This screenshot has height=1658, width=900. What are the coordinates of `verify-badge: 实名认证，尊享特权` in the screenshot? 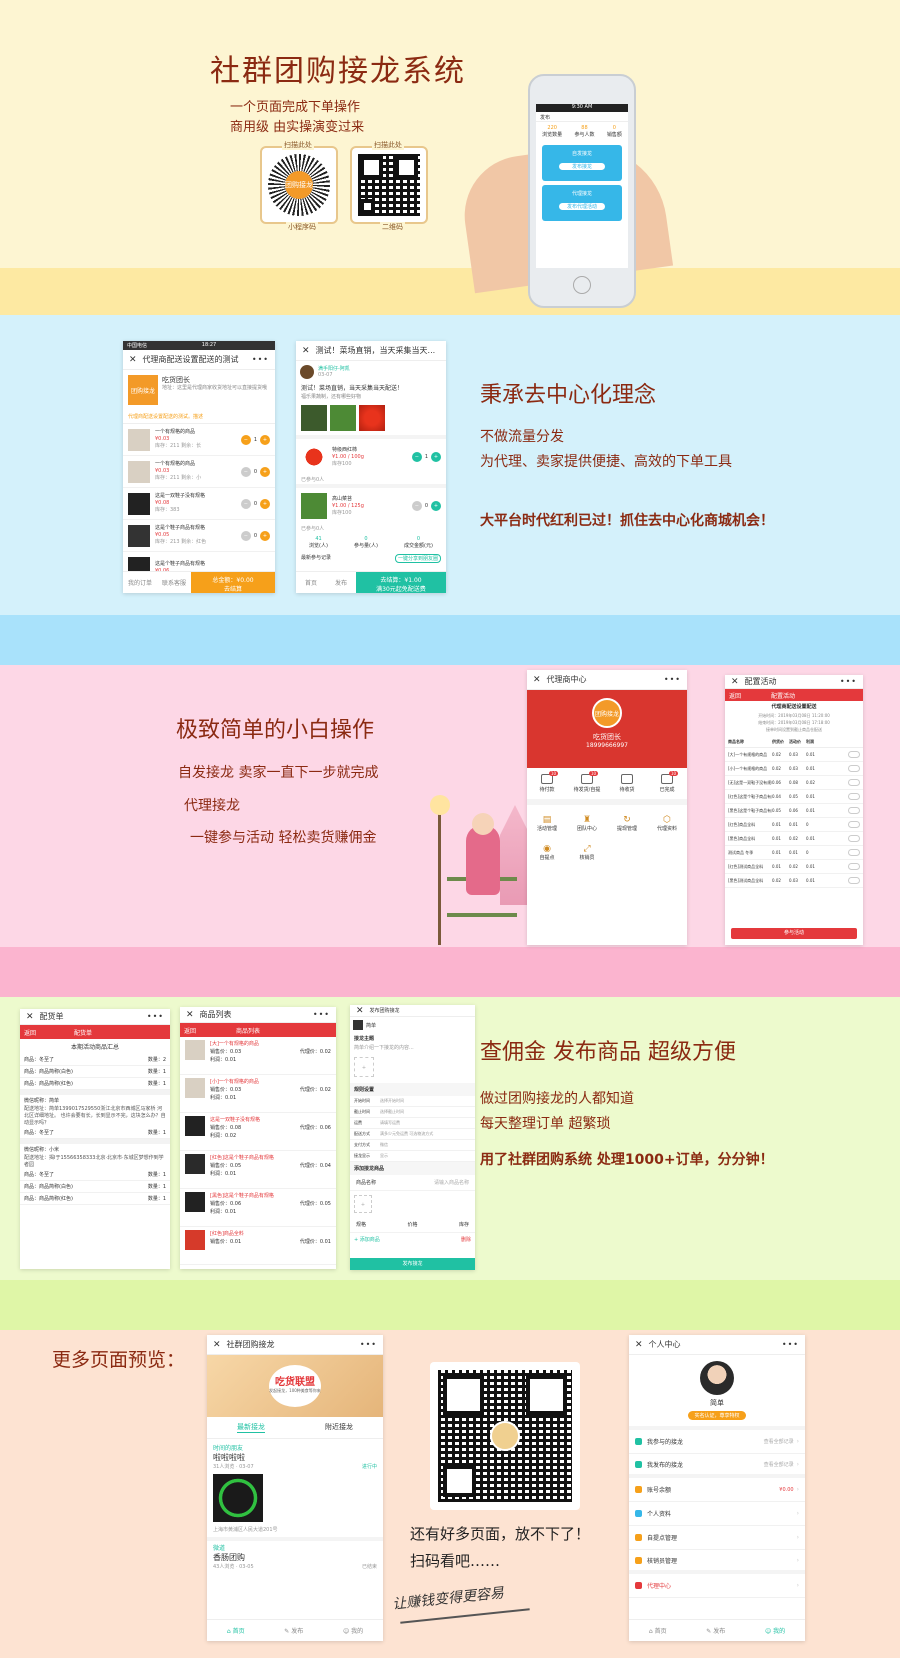 It's located at (717, 1415).